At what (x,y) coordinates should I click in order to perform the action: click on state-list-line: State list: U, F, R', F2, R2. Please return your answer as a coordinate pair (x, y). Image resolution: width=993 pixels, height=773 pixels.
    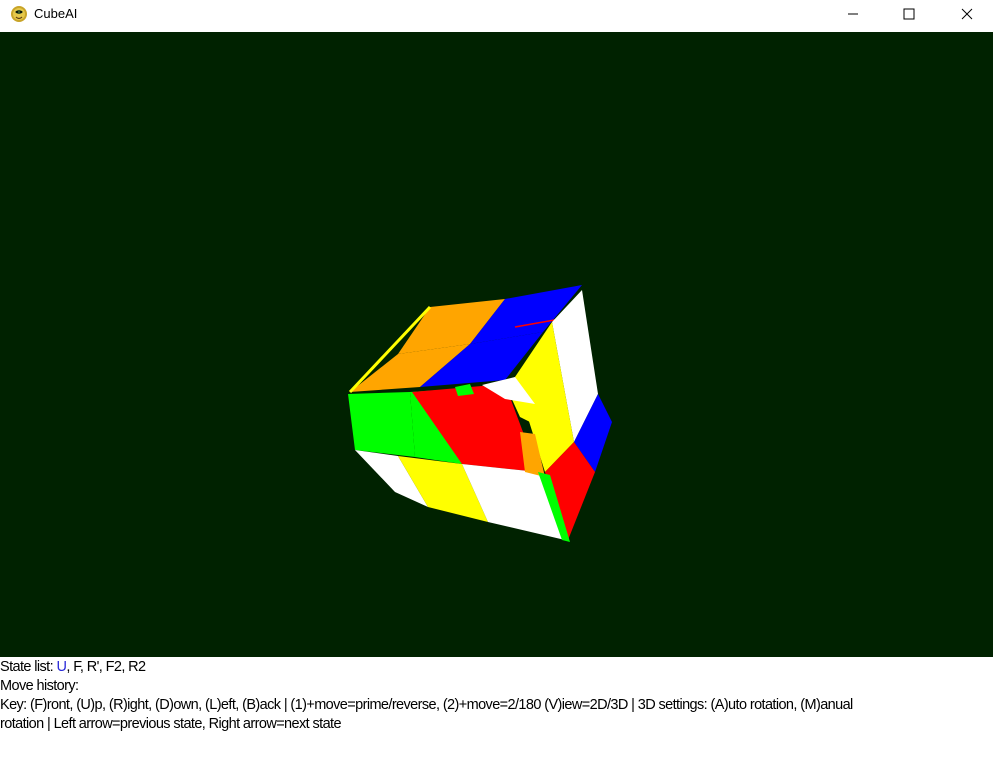
    Looking at the image, I should click on (496, 667).